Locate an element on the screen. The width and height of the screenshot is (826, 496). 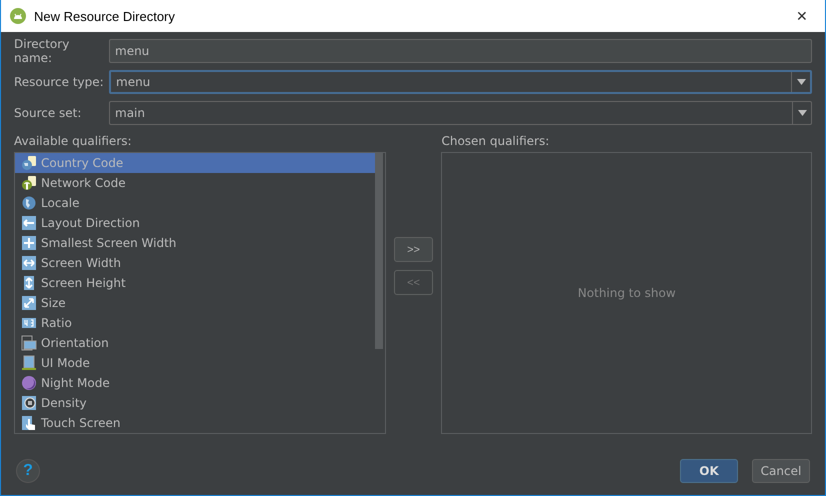
dropdown: menu is located at coordinates (460, 82).